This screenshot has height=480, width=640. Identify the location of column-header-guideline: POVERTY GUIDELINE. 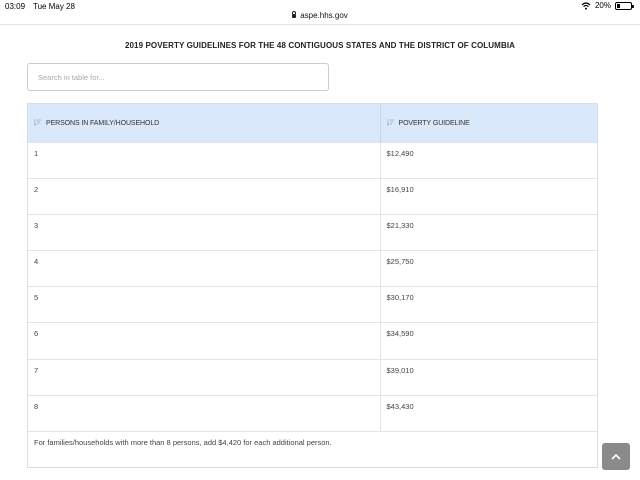
(488, 123).